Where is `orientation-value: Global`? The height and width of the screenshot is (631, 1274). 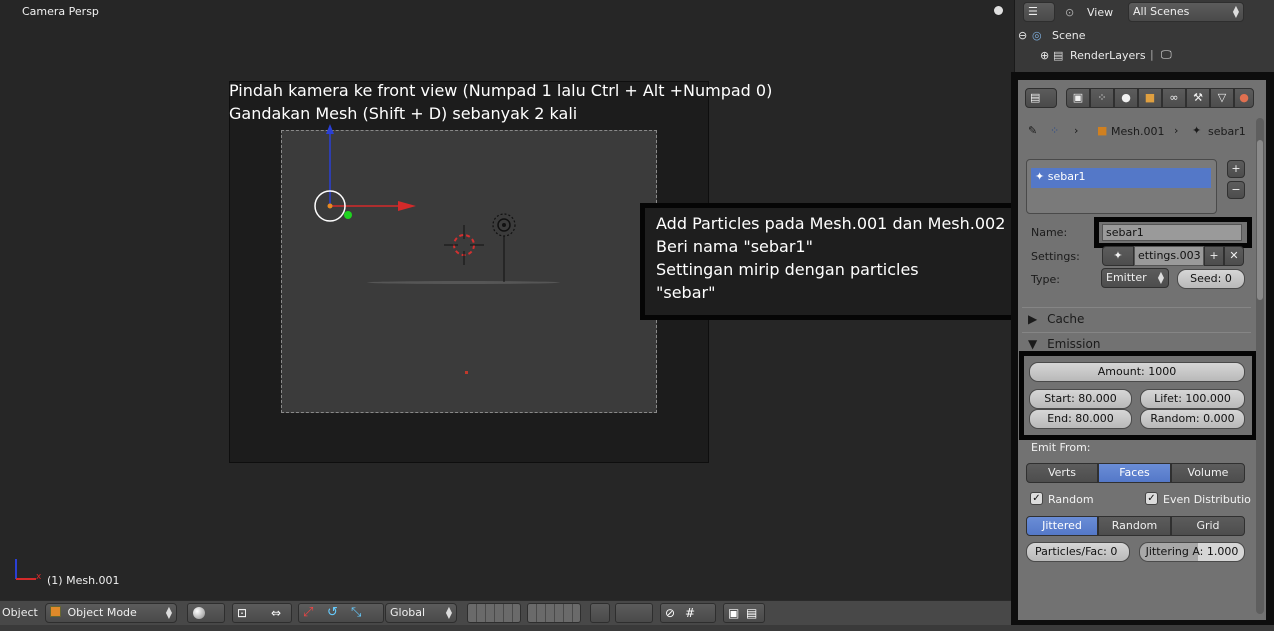
orientation-value: Global is located at coordinates (408, 612).